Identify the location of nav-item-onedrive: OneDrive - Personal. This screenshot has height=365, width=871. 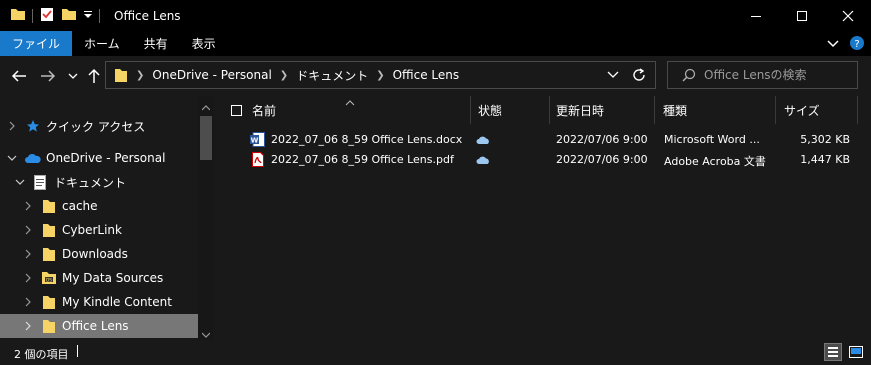
(99, 158).